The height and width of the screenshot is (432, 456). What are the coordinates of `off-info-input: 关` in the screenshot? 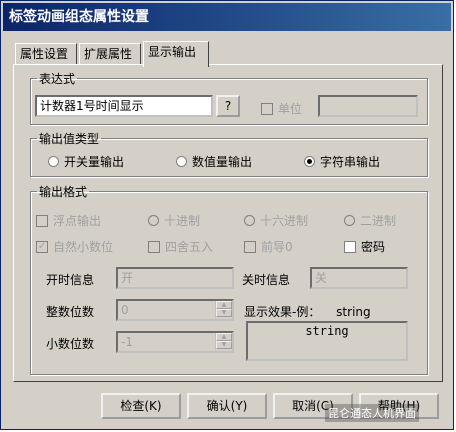 It's located at (359, 278).